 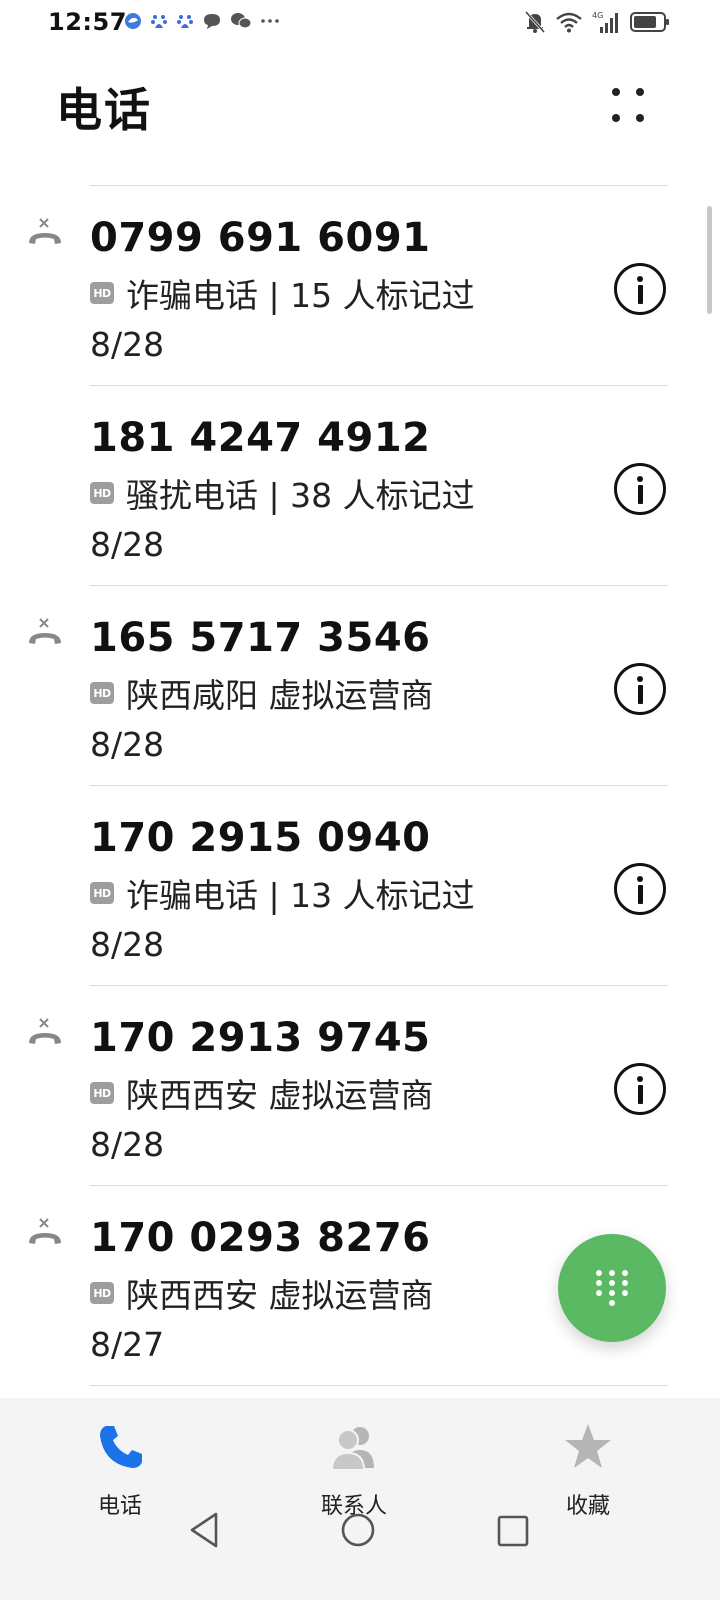 I want to click on status-time: 12:57, so click(x=87, y=22).